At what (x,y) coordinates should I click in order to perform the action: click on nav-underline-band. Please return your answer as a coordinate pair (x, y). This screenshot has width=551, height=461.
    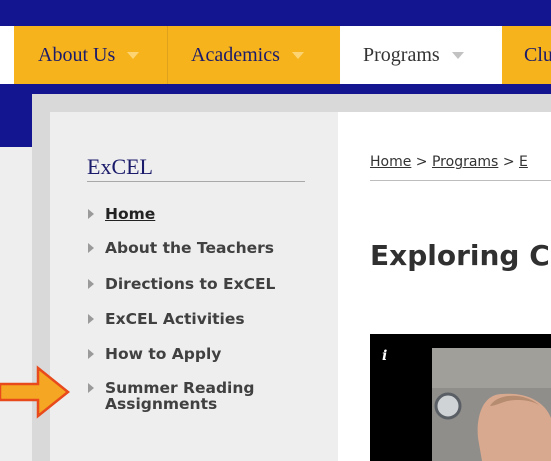
    Looking at the image, I should click on (282, 89).